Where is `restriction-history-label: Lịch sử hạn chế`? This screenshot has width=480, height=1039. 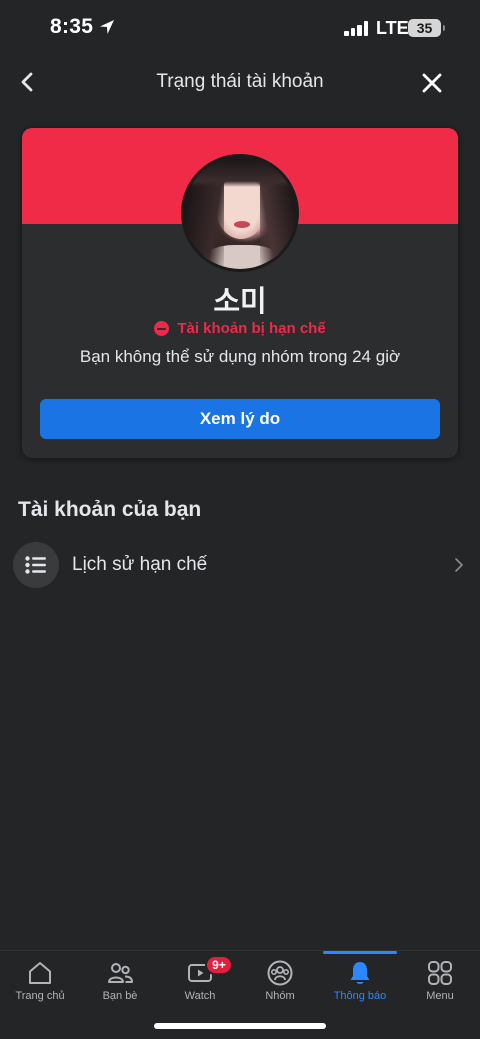
restriction-history-label: Lịch sử hạn chế is located at coordinates (140, 564).